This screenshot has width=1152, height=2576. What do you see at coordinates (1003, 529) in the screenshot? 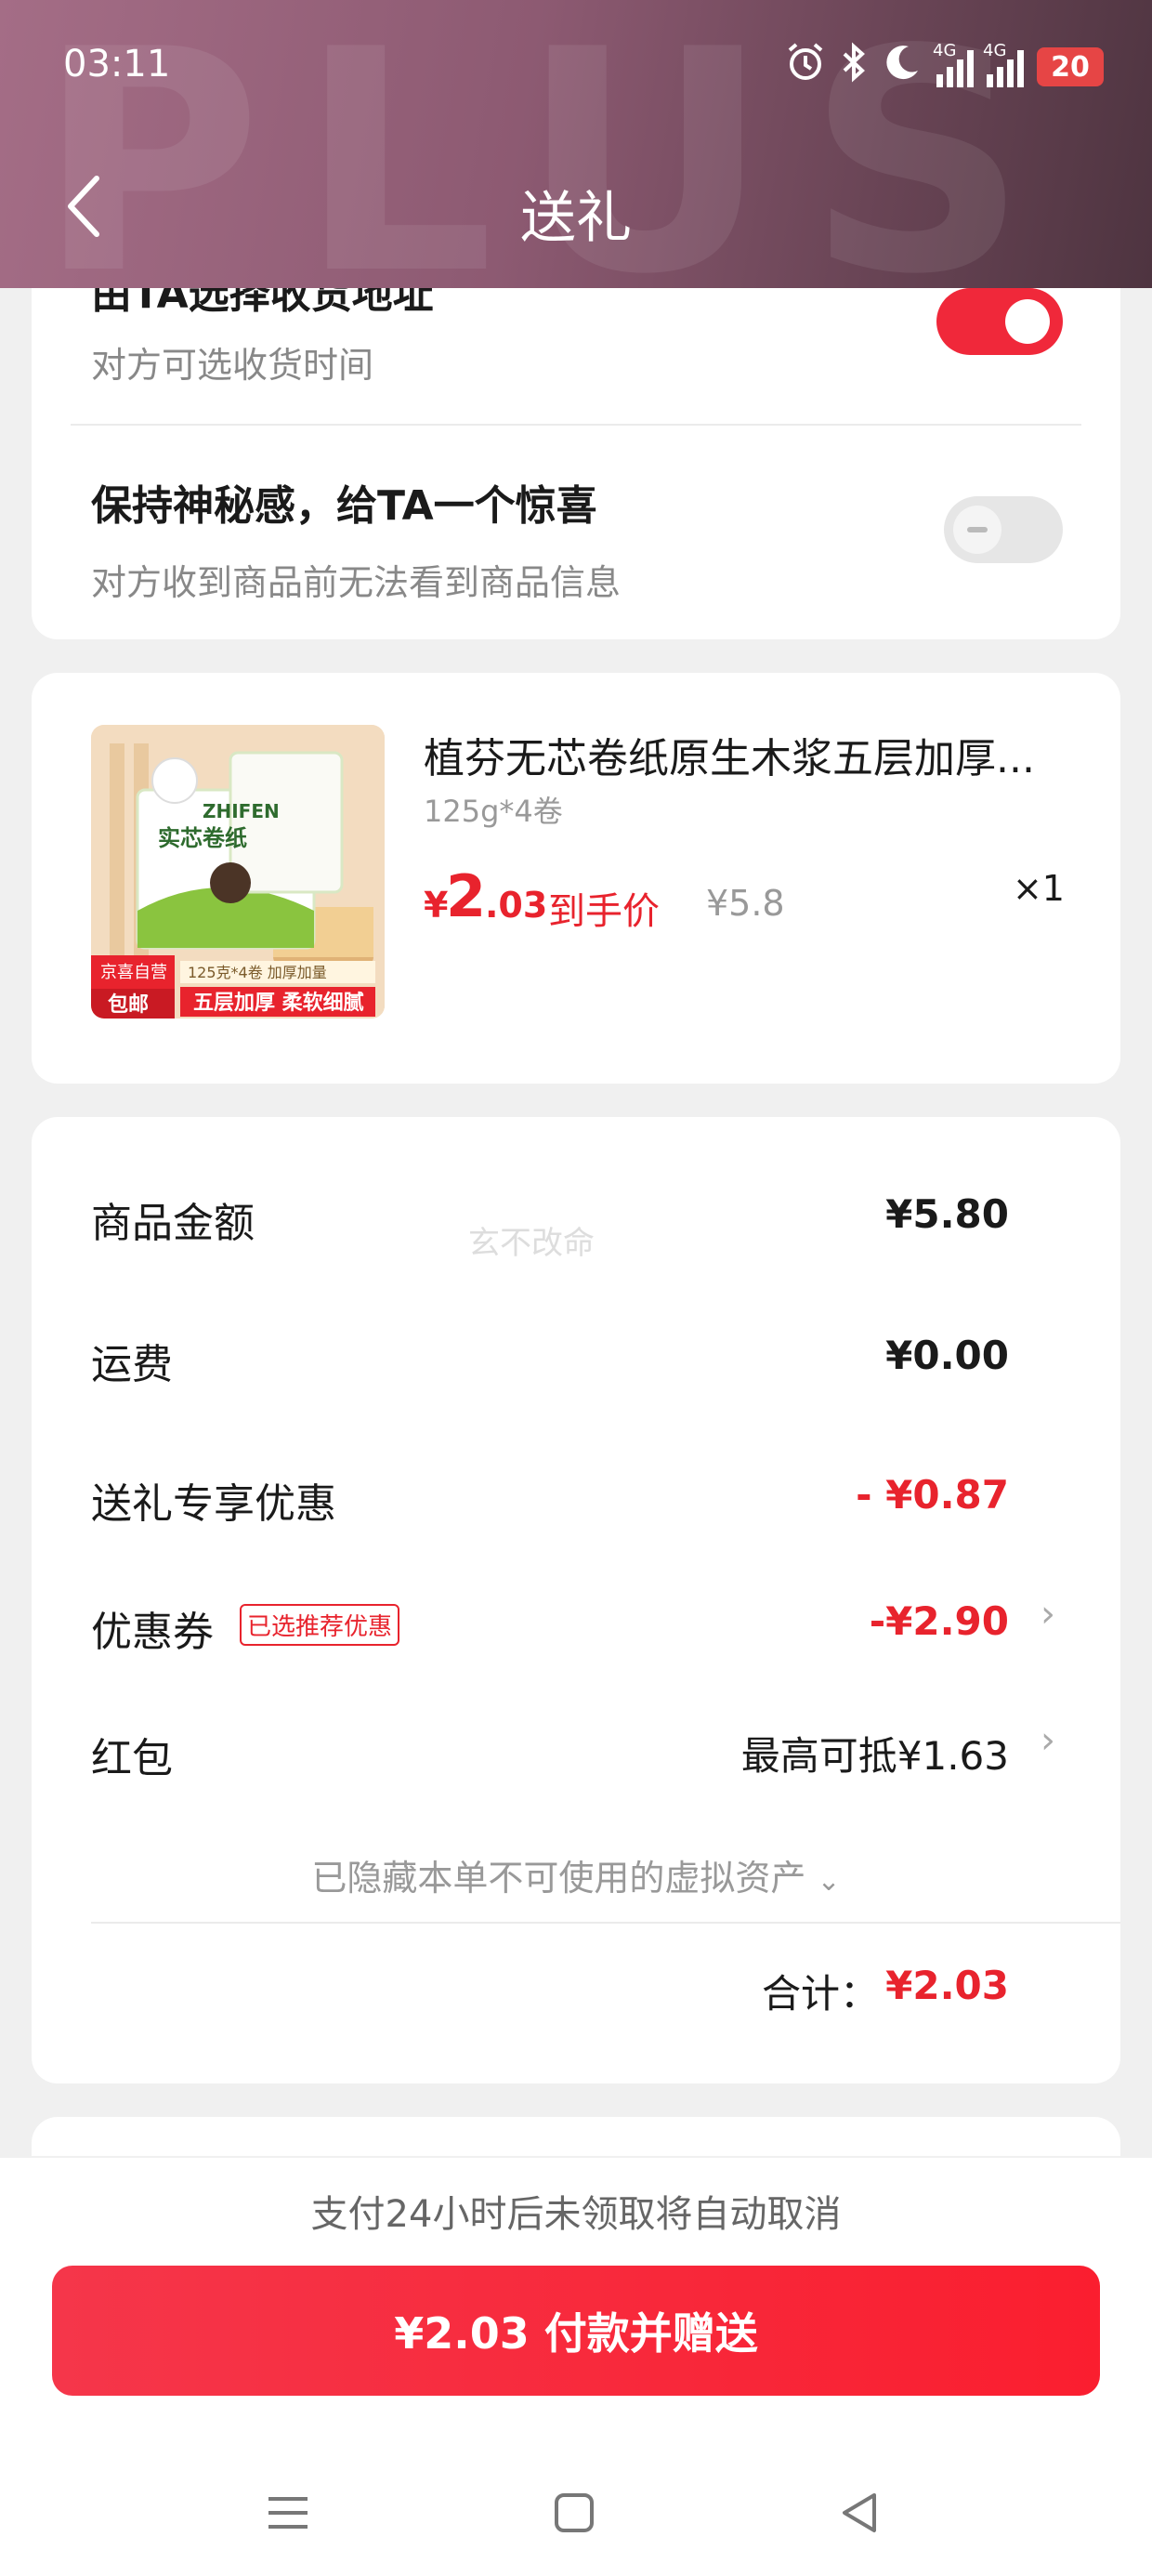
I see `surprise-toggle` at bounding box center [1003, 529].